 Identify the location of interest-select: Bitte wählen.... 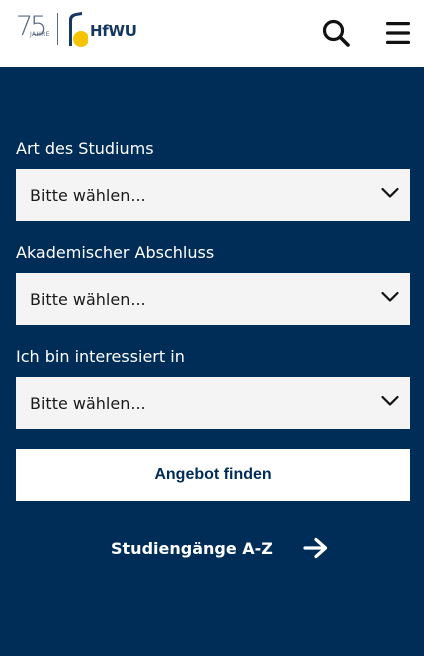
(213, 403).